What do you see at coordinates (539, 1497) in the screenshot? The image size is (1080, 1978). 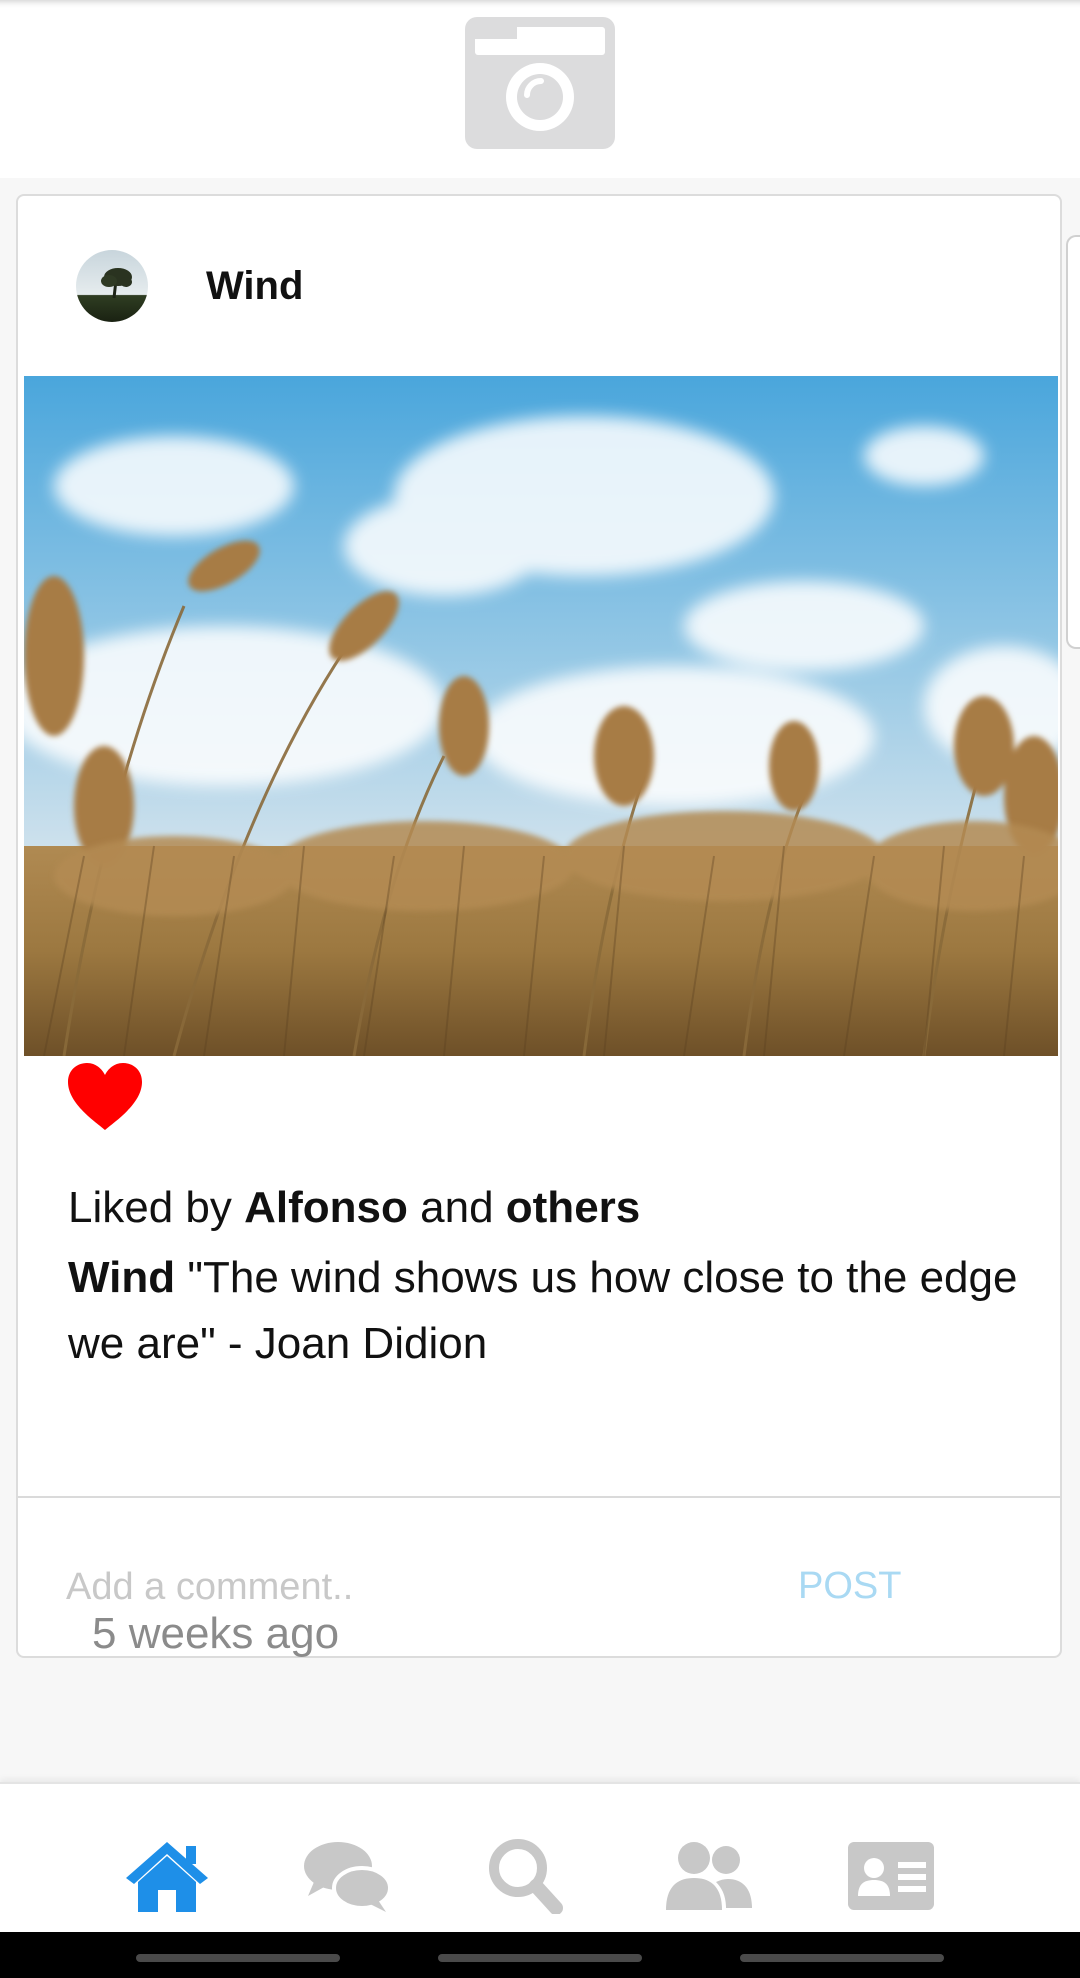 I see `comment-divider` at bounding box center [539, 1497].